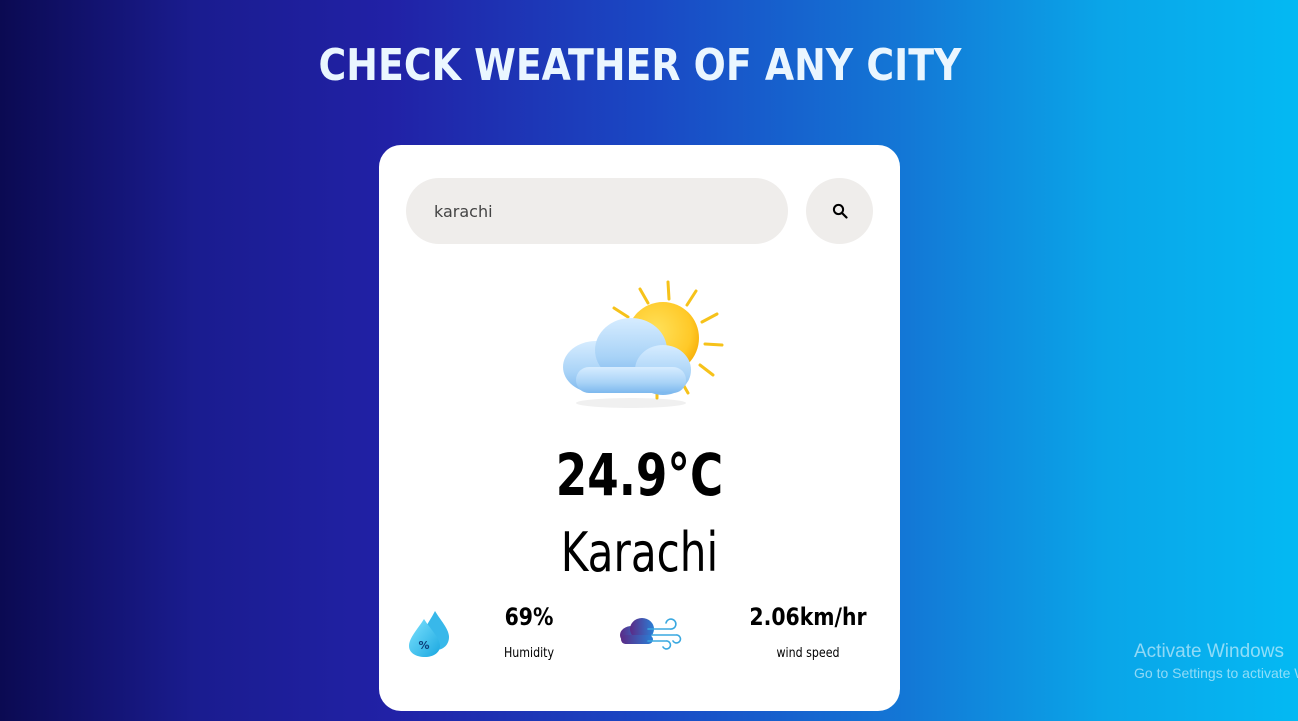 This screenshot has height=721, width=1298. I want to click on humidity-value: 69%, so click(529, 617).